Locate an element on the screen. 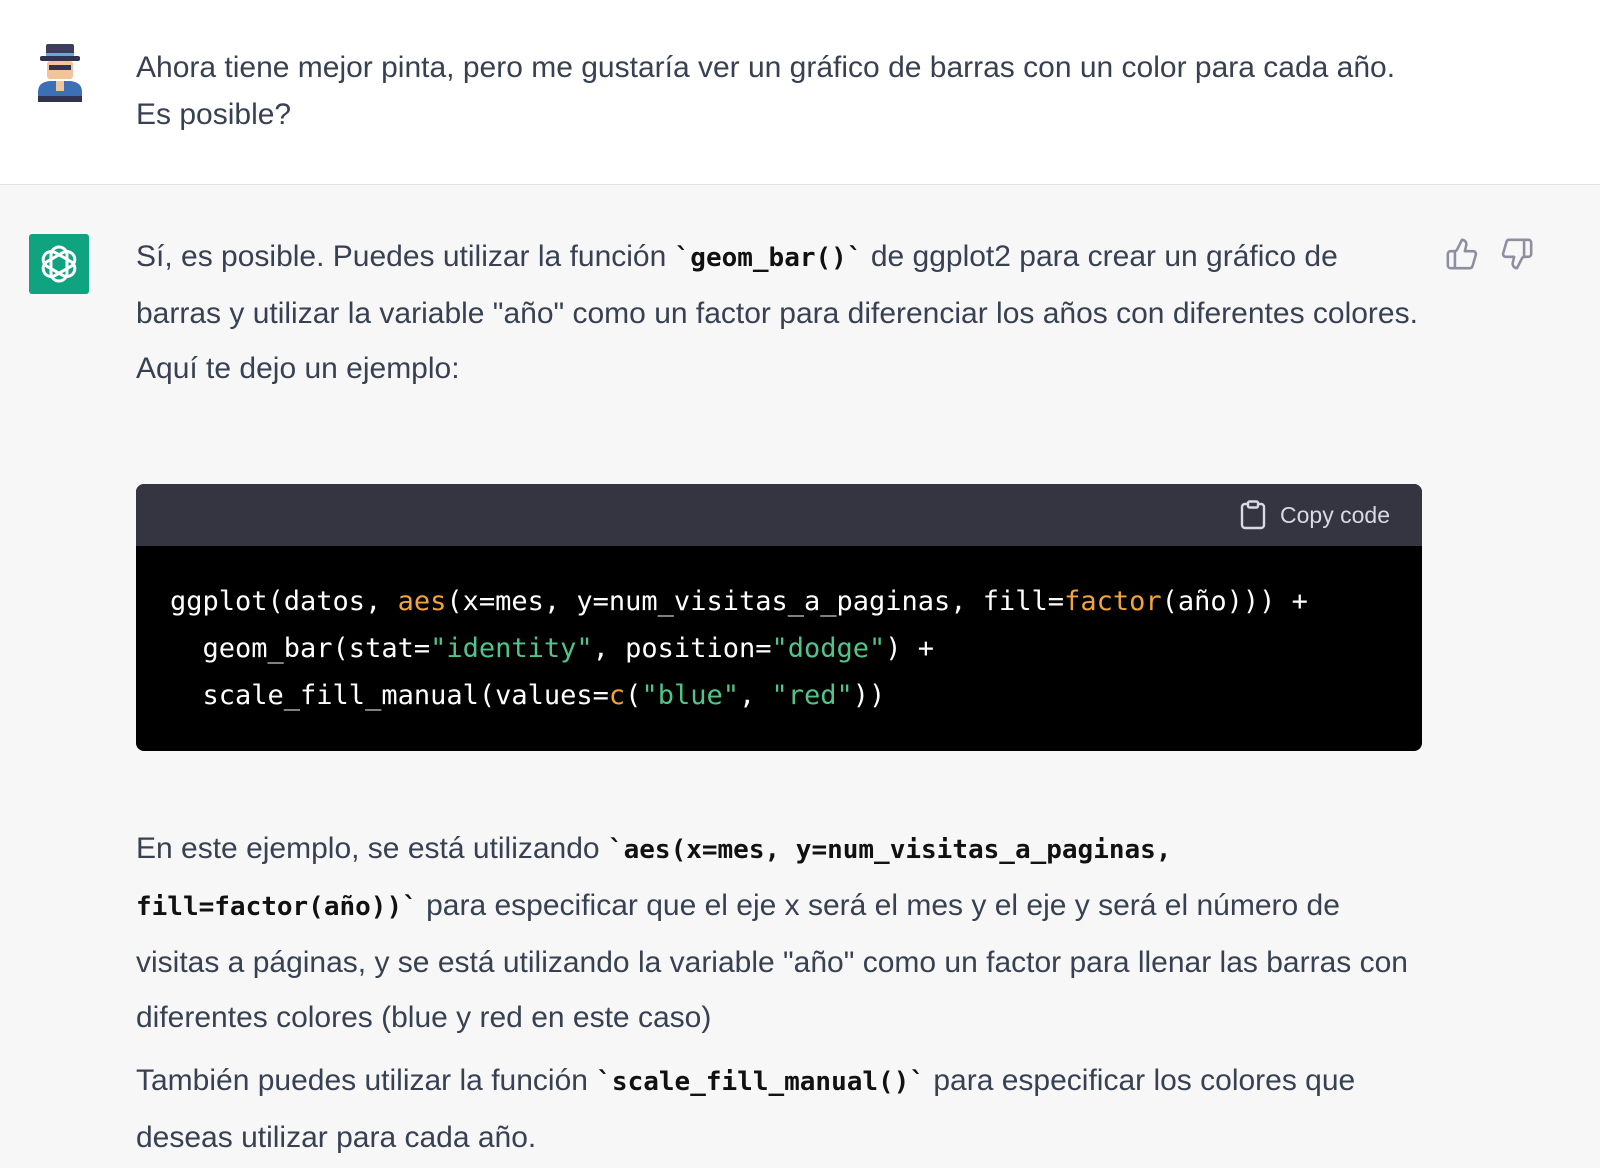 This screenshot has height=1168, width=1600. inline-code: `scale_fill_manual()` is located at coordinates (761, 1082).